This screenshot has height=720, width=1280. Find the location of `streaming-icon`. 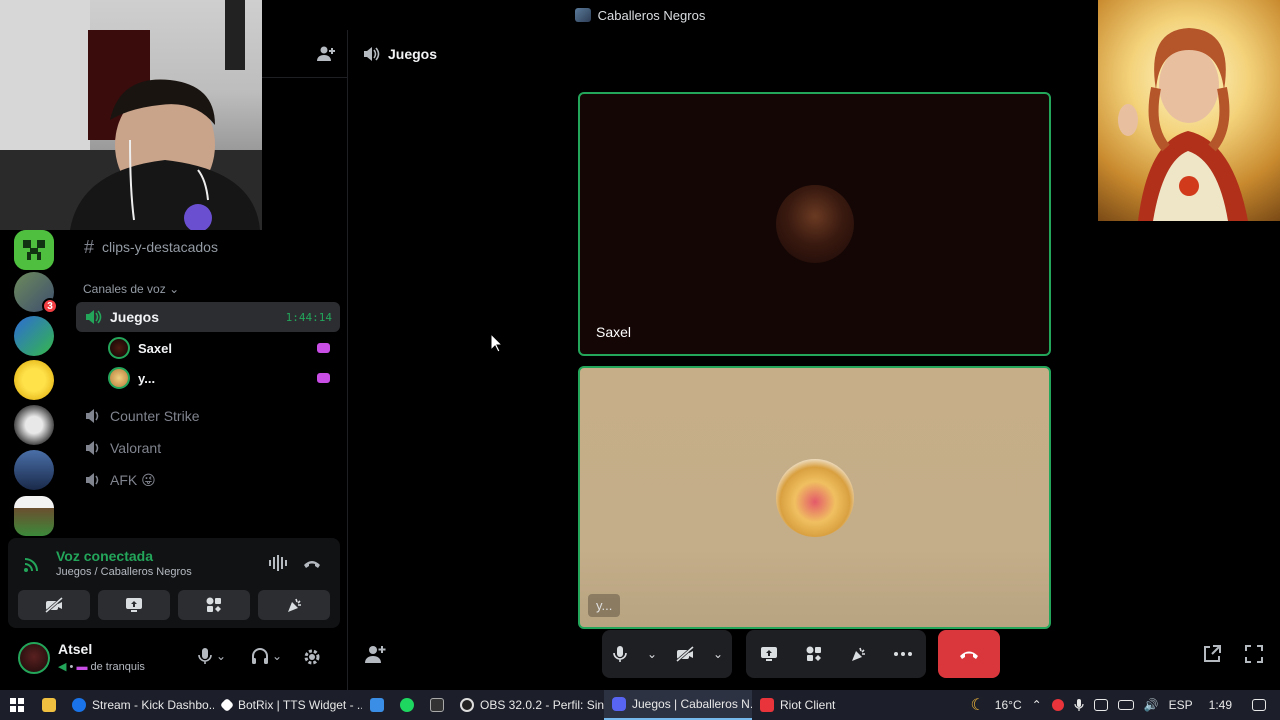

streaming-icon is located at coordinates (323, 348).